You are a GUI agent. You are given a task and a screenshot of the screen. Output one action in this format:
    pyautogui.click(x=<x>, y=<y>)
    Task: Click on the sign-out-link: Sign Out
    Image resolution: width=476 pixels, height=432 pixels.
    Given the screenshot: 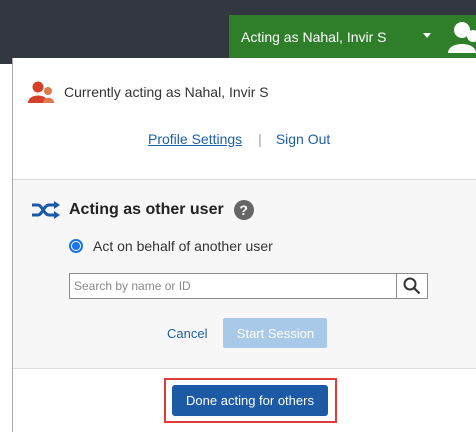 What is the action you would take?
    pyautogui.click(x=303, y=139)
    